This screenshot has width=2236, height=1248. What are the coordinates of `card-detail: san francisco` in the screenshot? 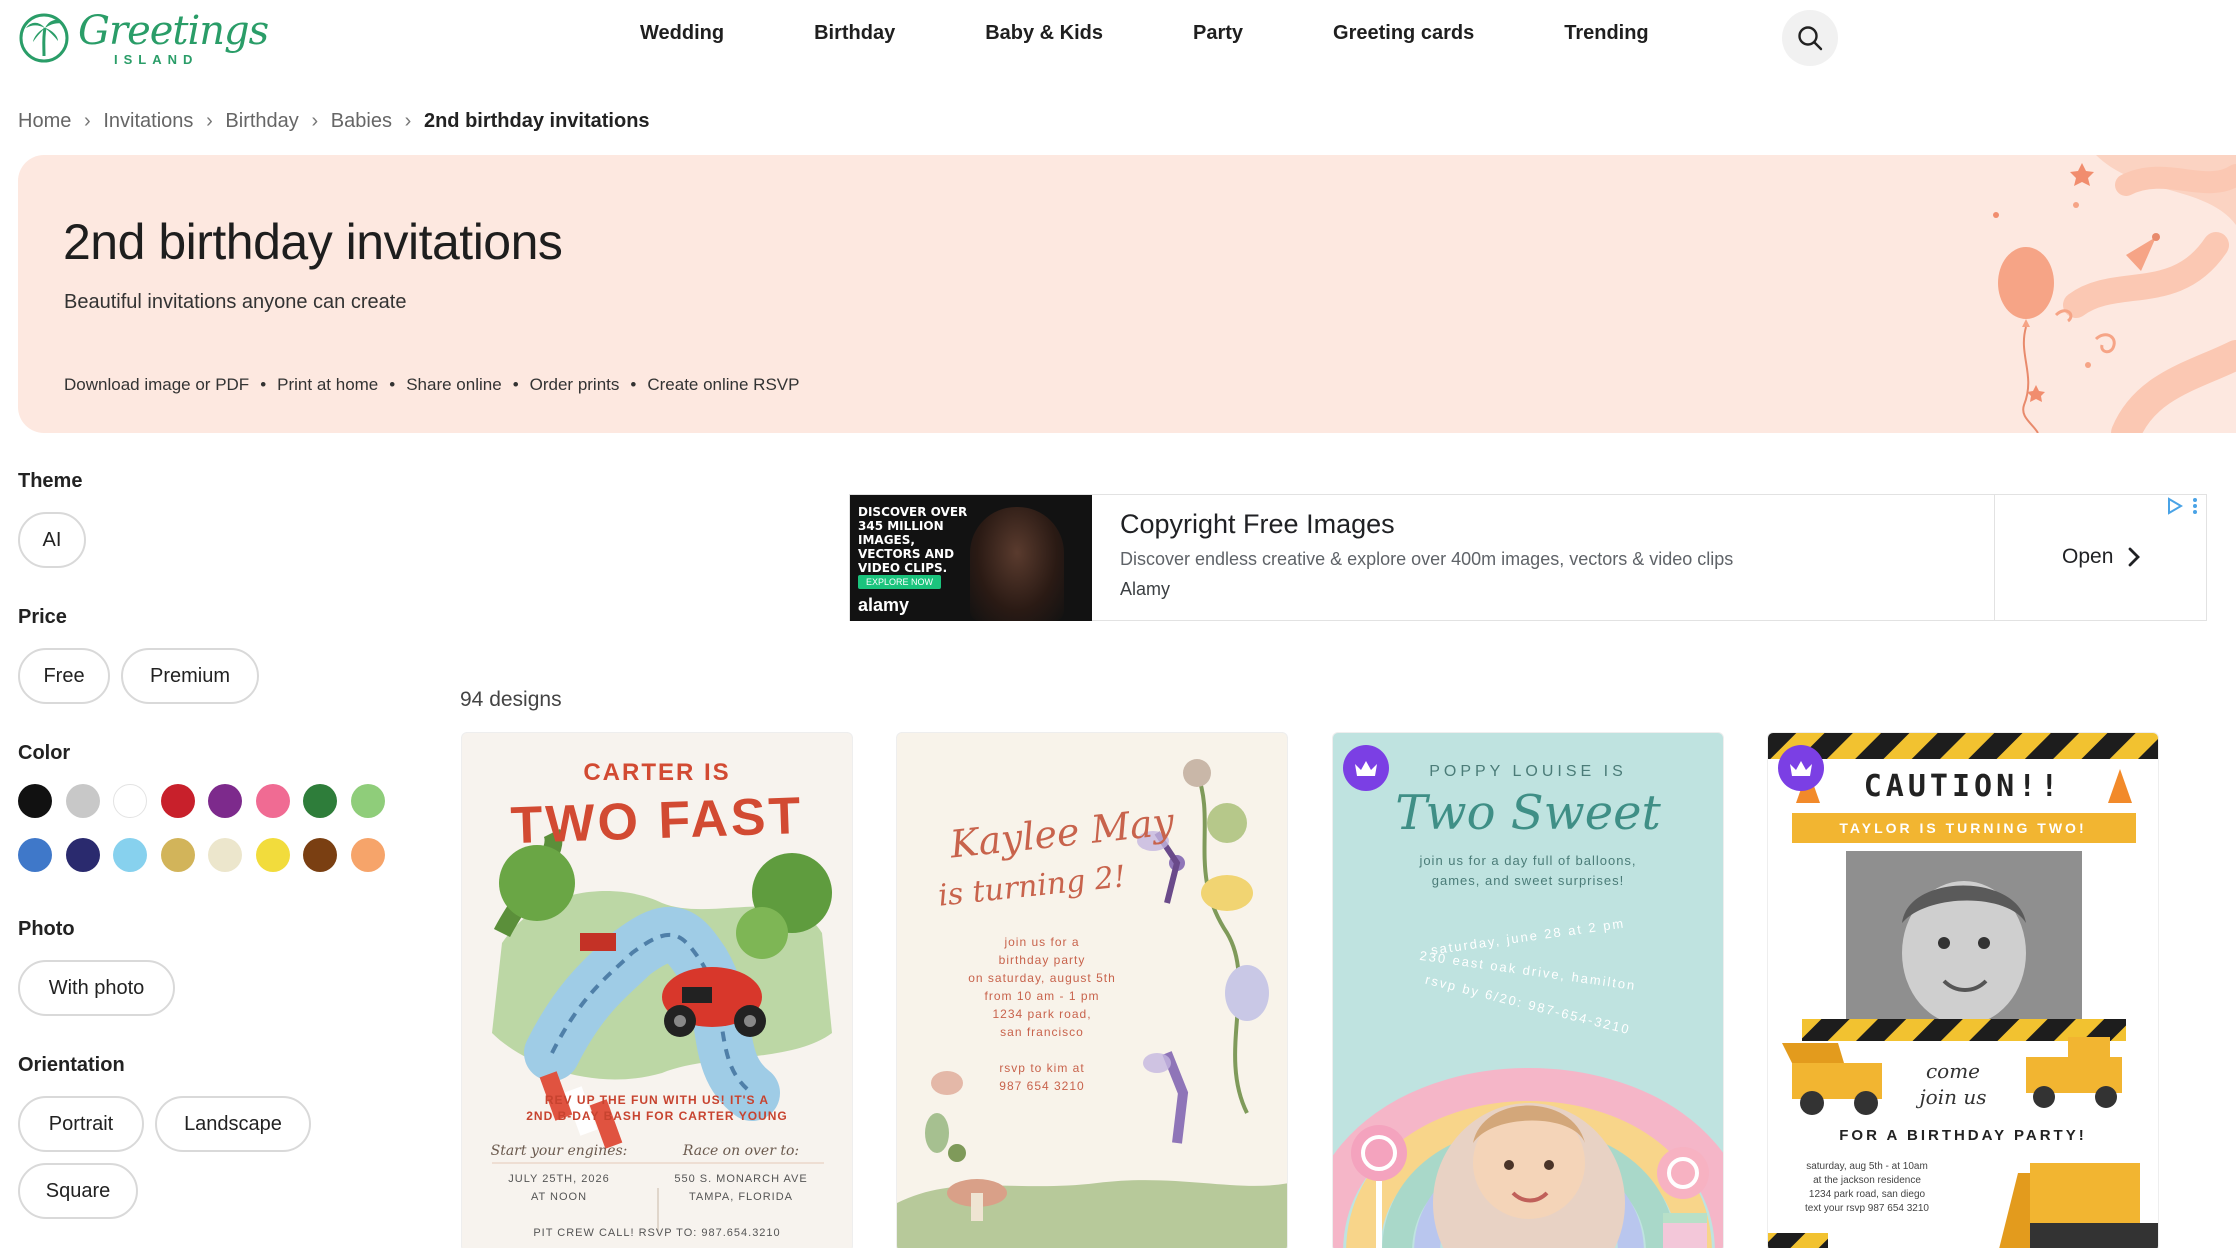 It's located at (1042, 1032).